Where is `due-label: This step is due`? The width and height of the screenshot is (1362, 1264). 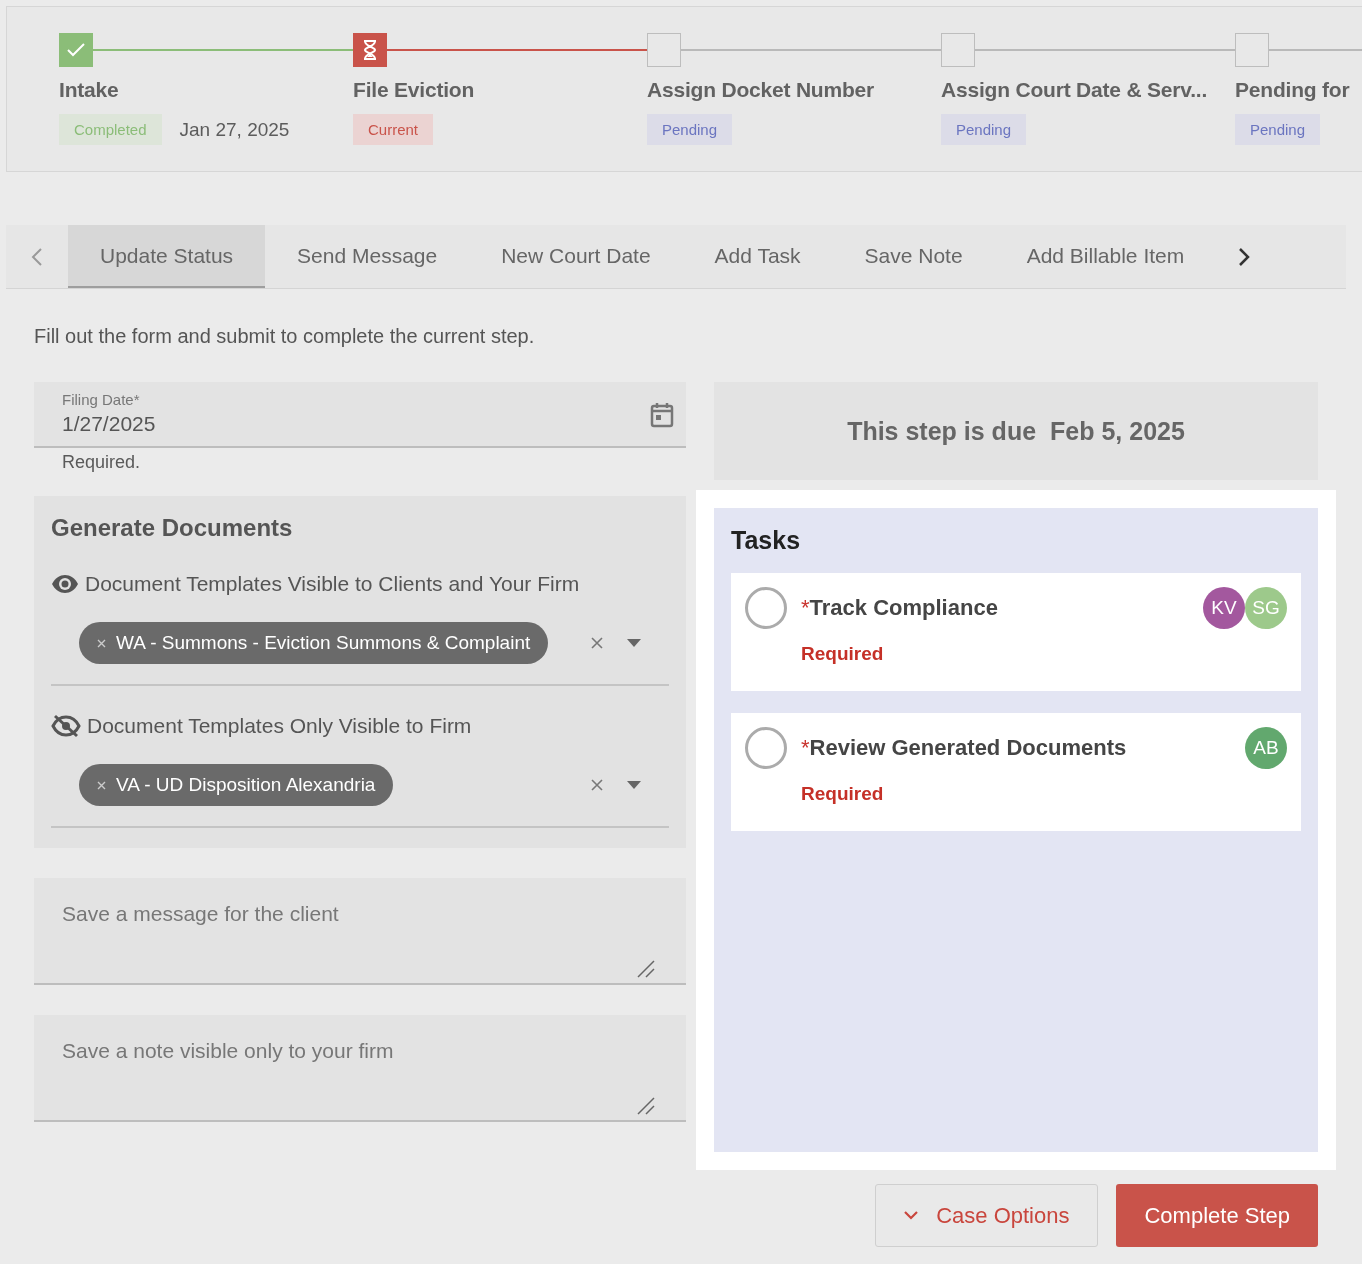 due-label: This step is due is located at coordinates (942, 431).